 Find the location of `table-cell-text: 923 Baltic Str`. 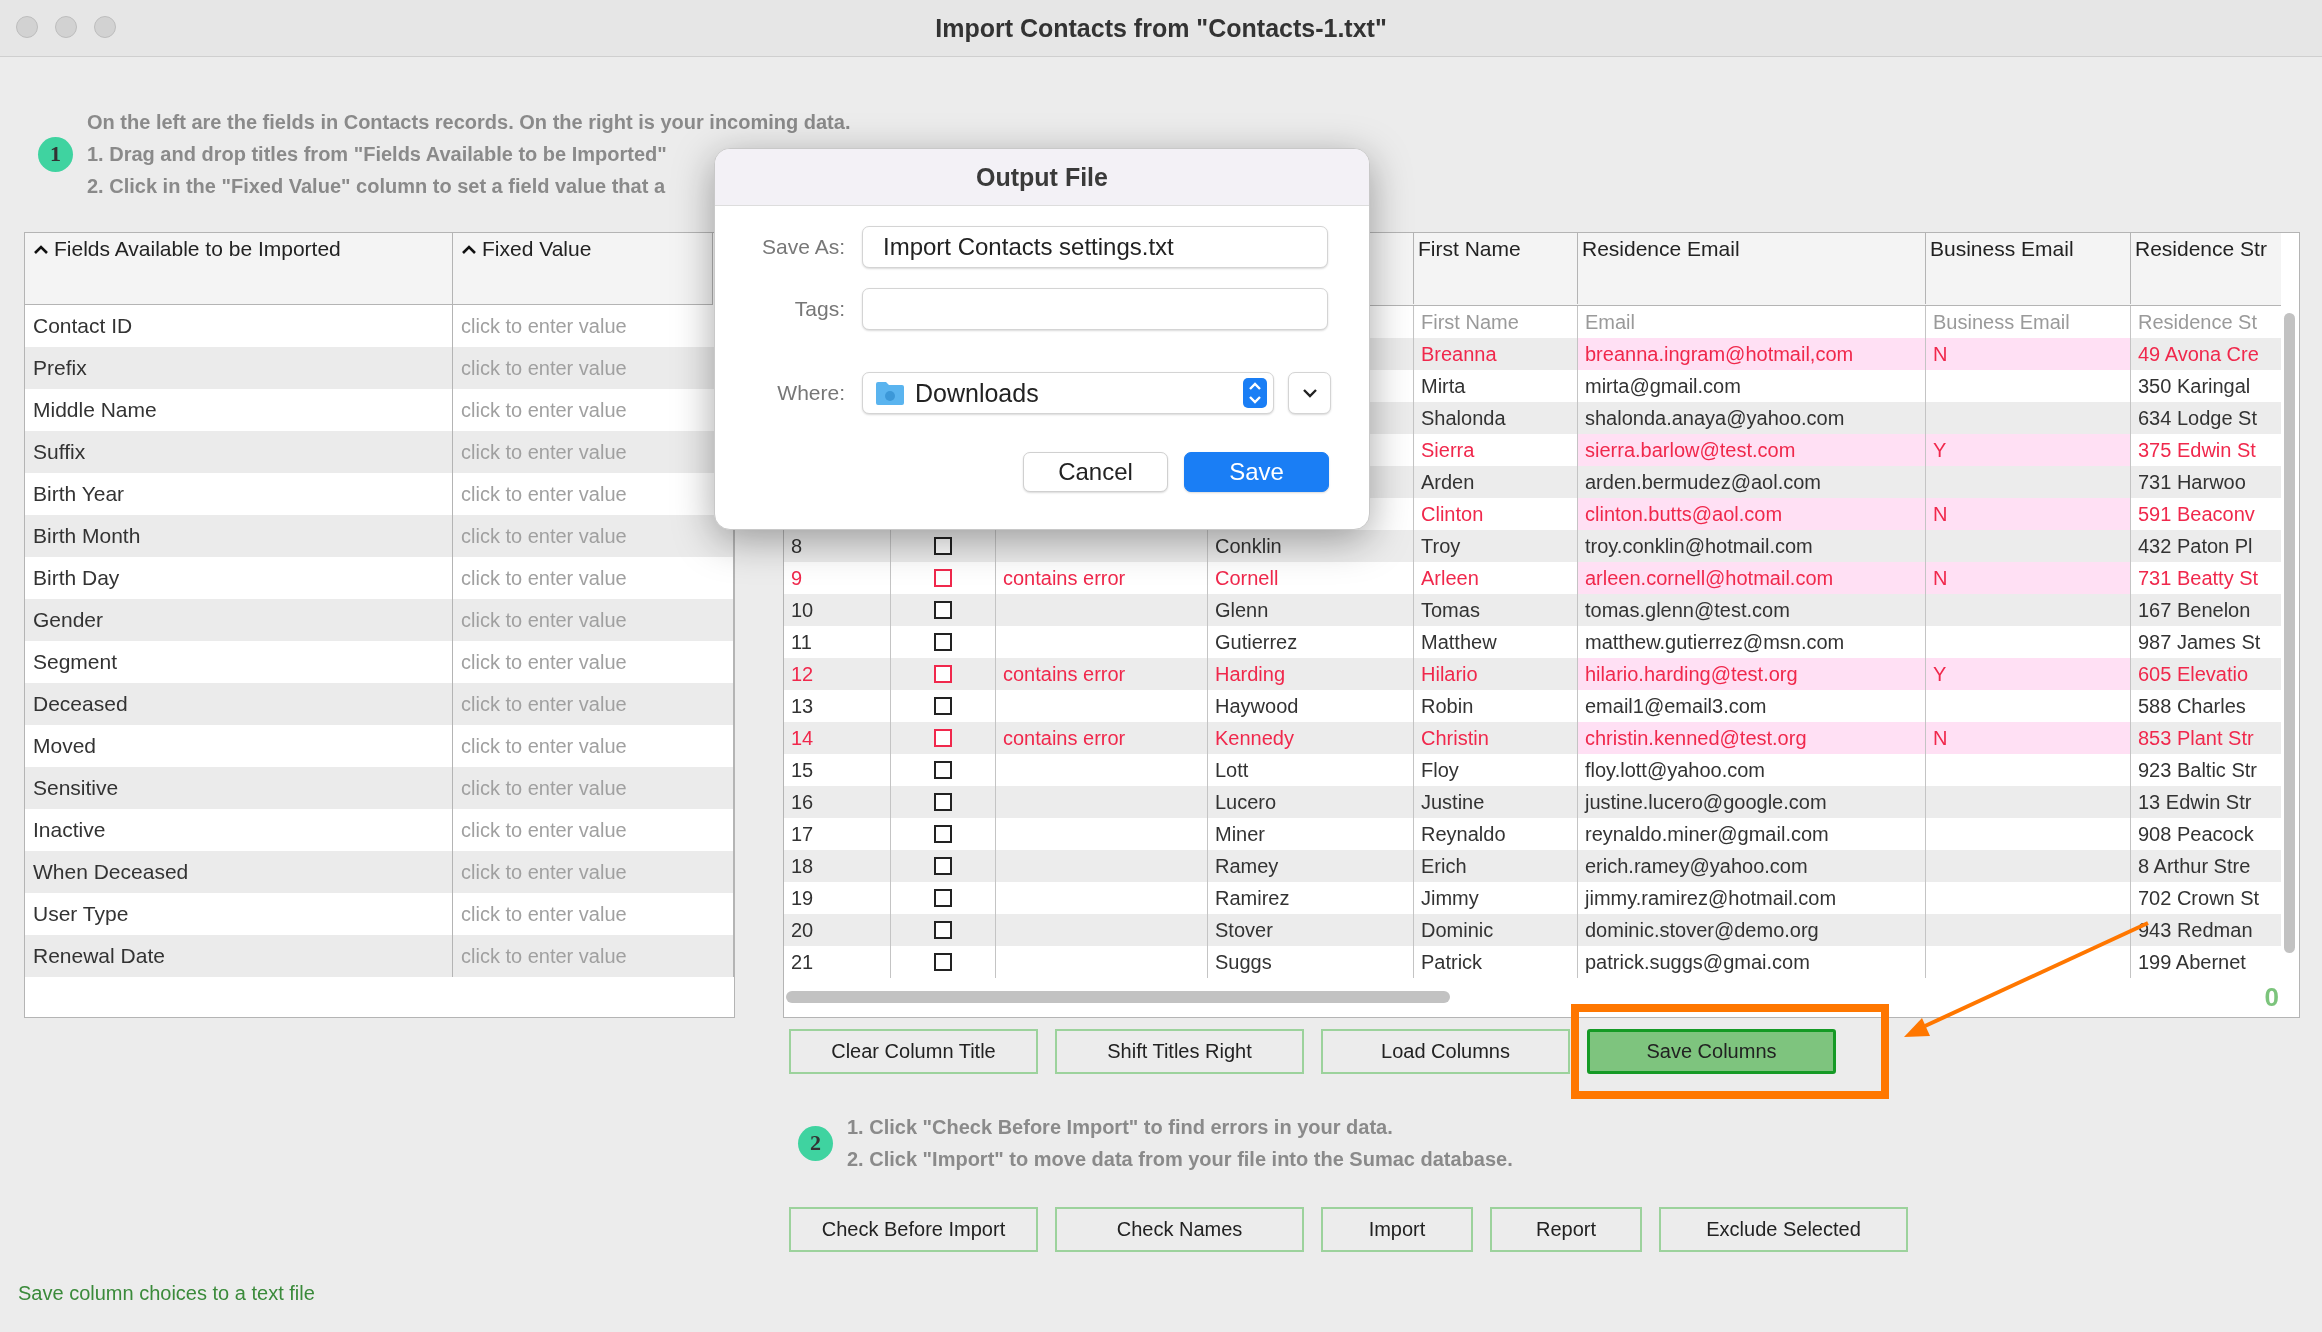

table-cell-text: 923 Baltic Str is located at coordinates (2197, 770).